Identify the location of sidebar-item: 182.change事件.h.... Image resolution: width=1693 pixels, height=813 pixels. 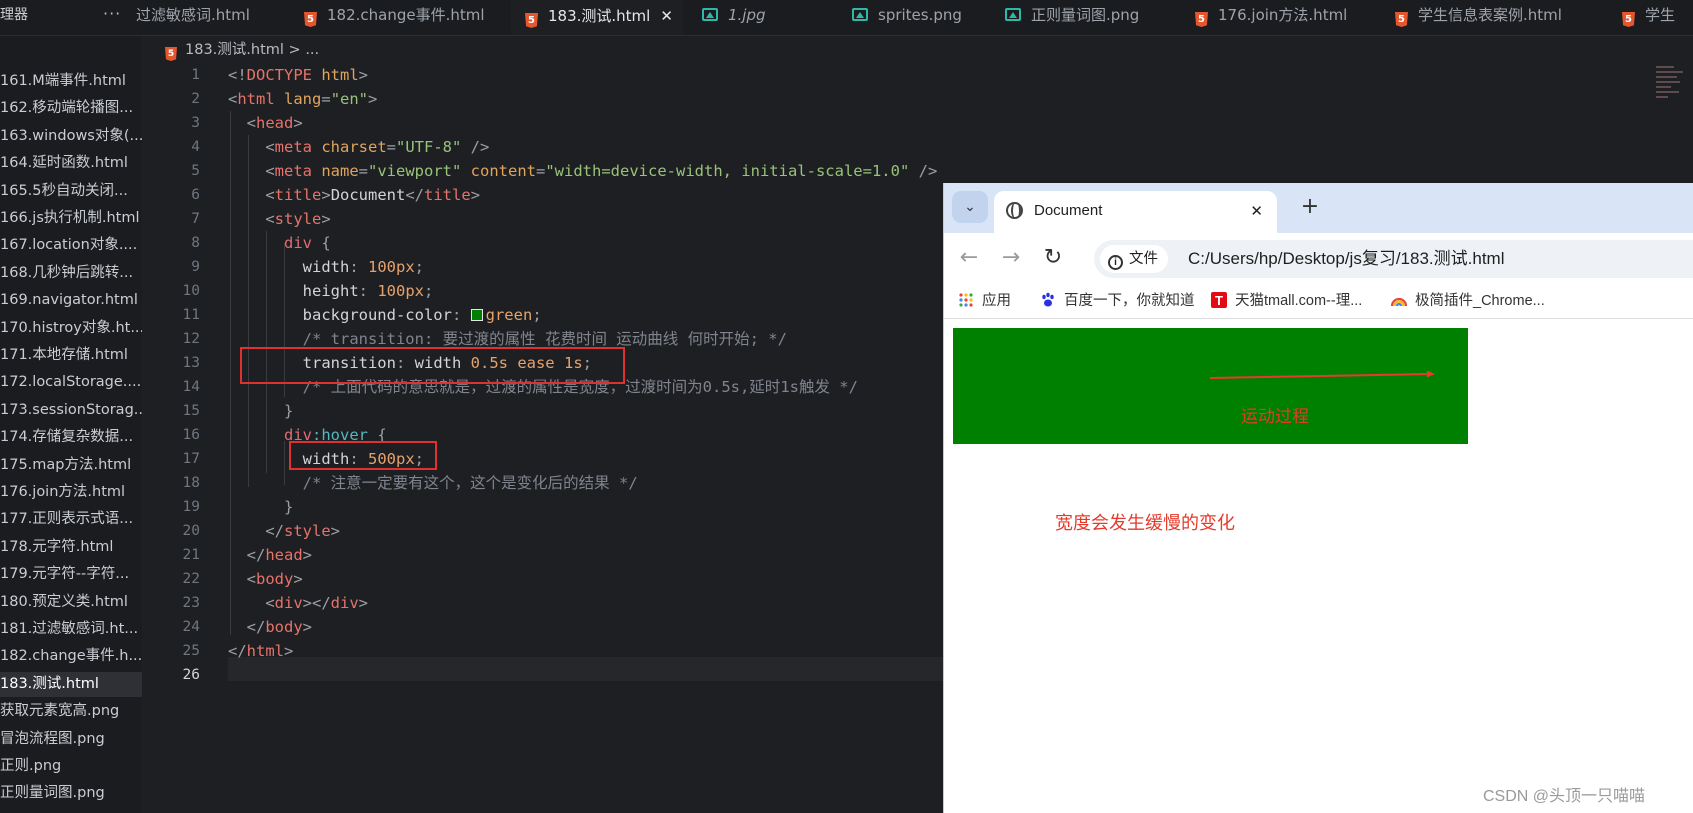
(71, 656).